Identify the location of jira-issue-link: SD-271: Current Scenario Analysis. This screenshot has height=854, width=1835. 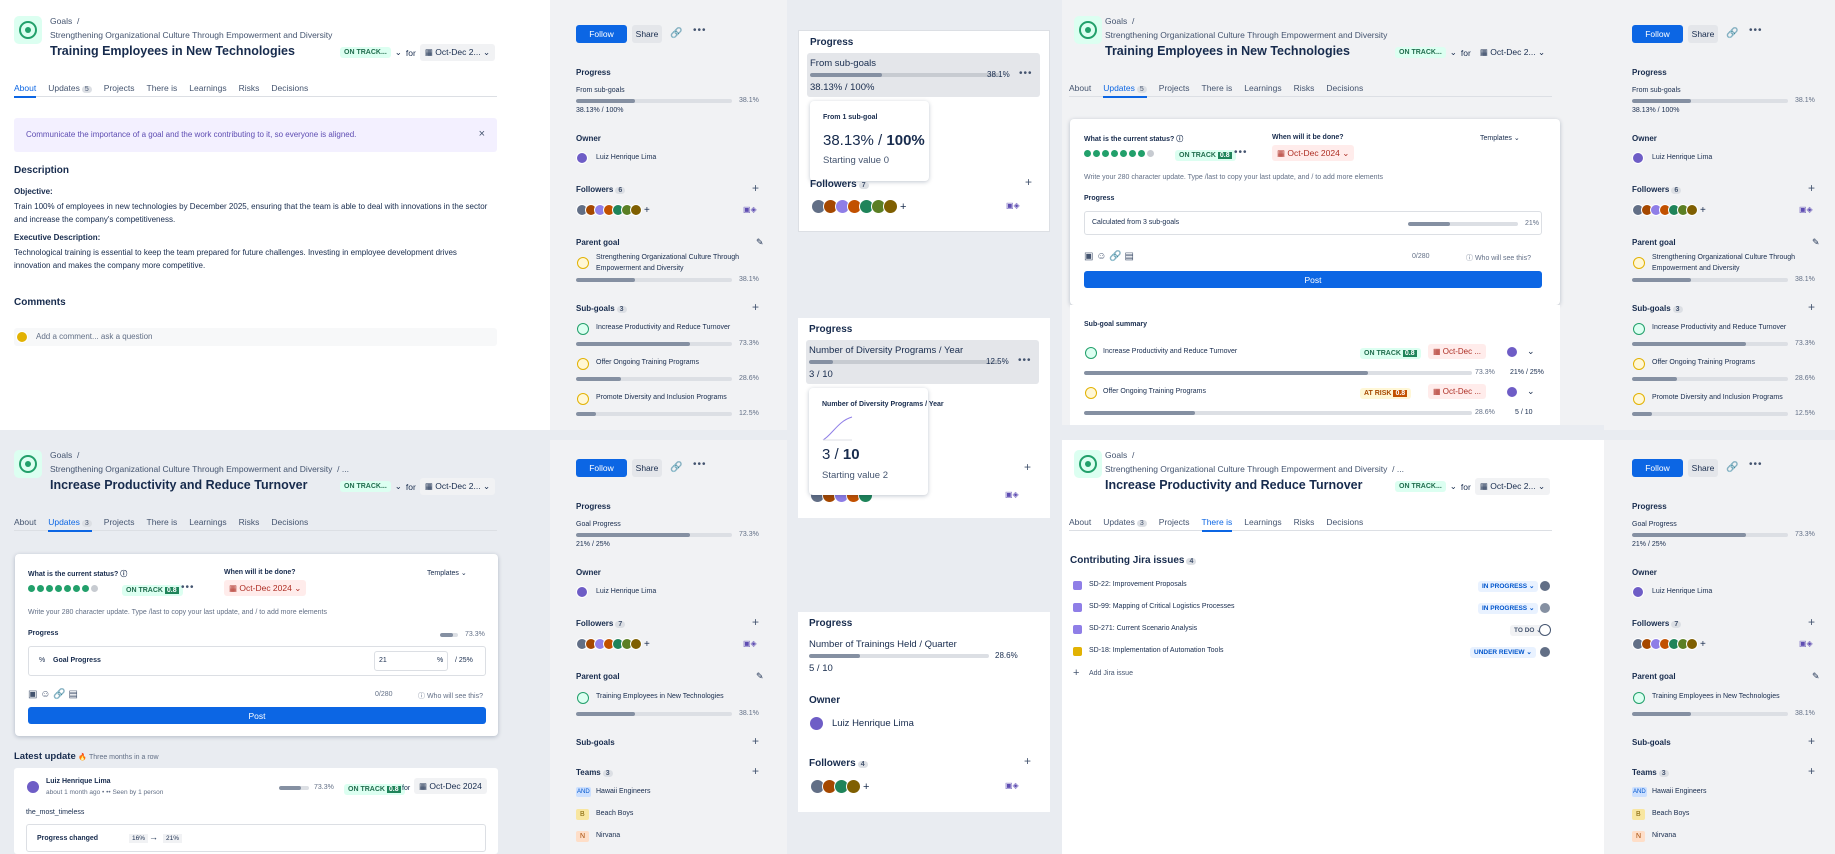
(1143, 628).